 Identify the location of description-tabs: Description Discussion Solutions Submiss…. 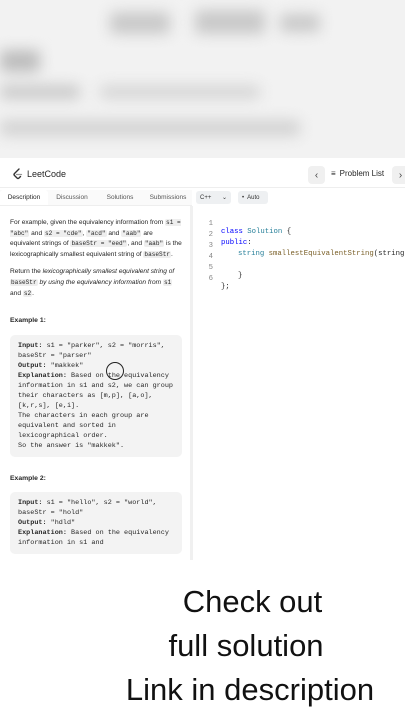
(96, 198).